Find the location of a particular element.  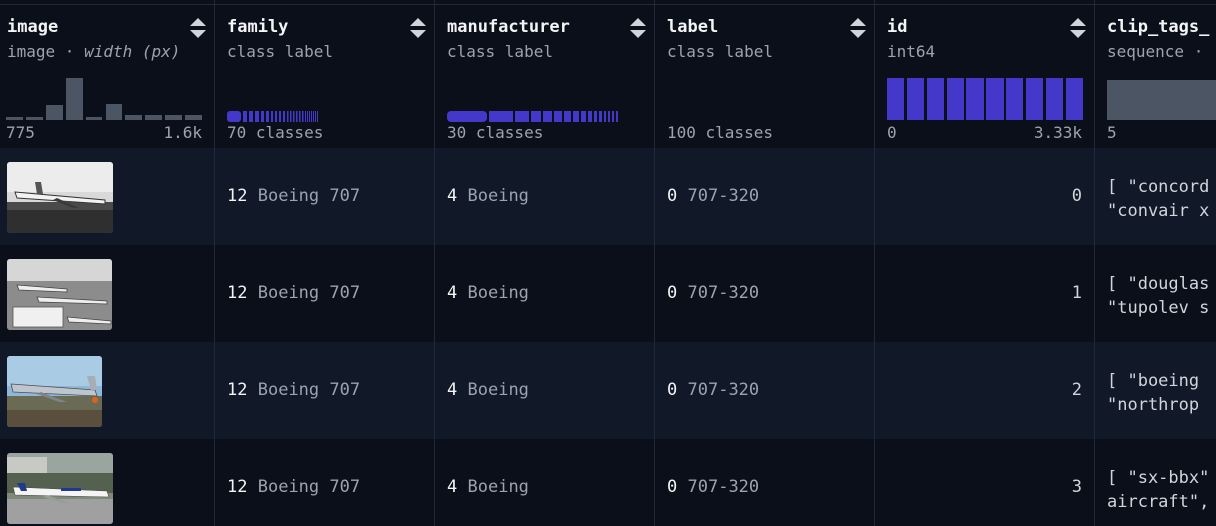

hist-min: 775 is located at coordinates (20, 132).